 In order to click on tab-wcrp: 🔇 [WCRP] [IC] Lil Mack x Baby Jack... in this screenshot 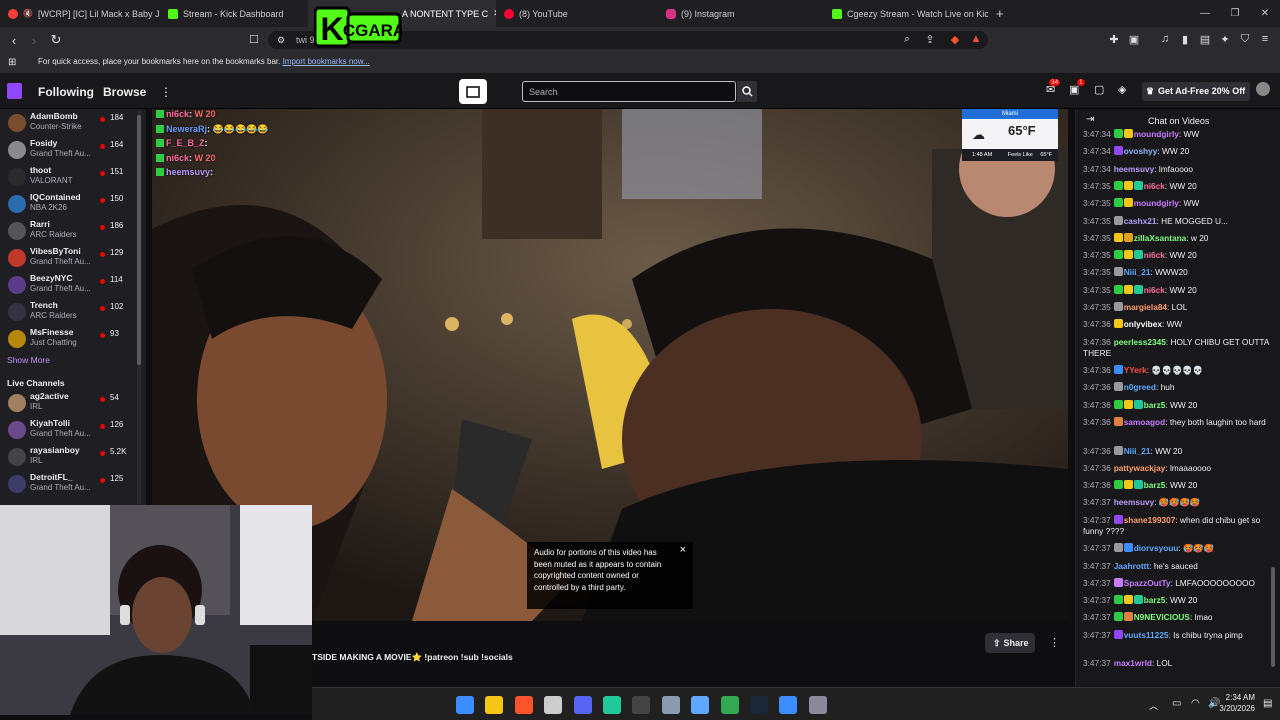, I will do `click(80, 13)`.